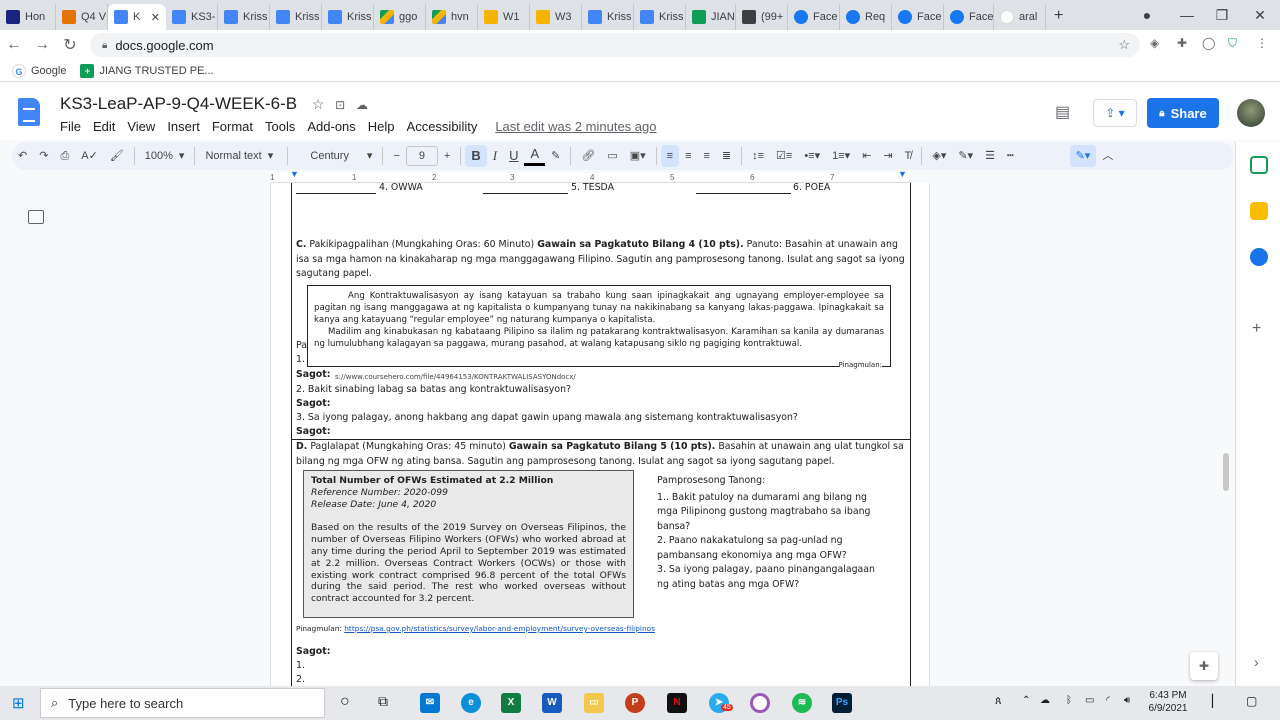 This screenshot has width=1280, height=720. I want to click on menu-view: View, so click(141, 126).